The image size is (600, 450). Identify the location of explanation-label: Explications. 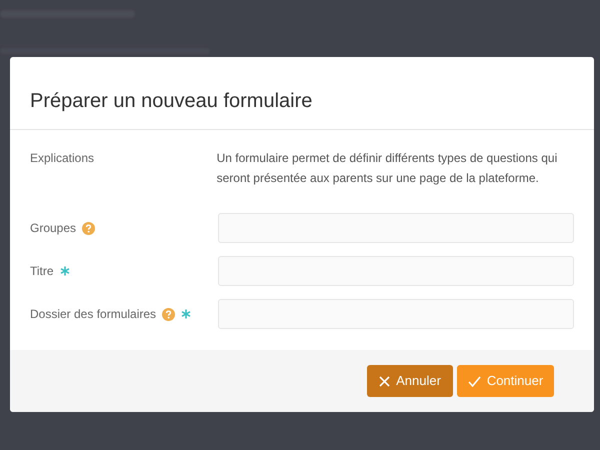
(63, 158).